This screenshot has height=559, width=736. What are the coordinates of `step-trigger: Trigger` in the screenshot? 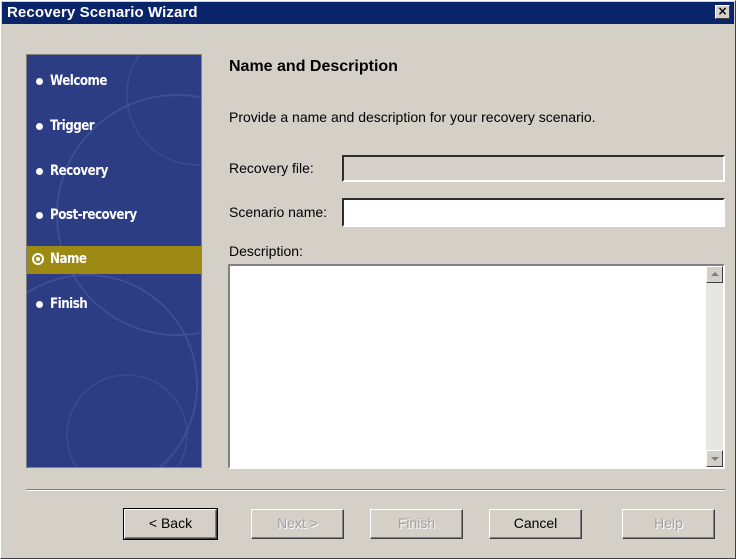 It's located at (114, 127).